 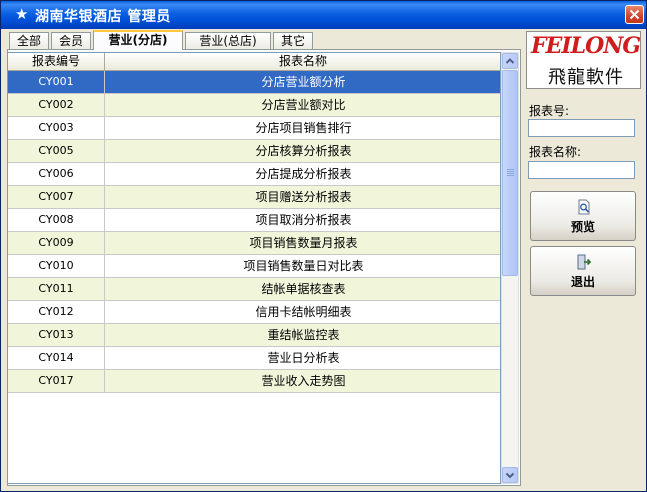 I want to click on grid-header: 报表编号 报表名称, so click(x=254, y=62).